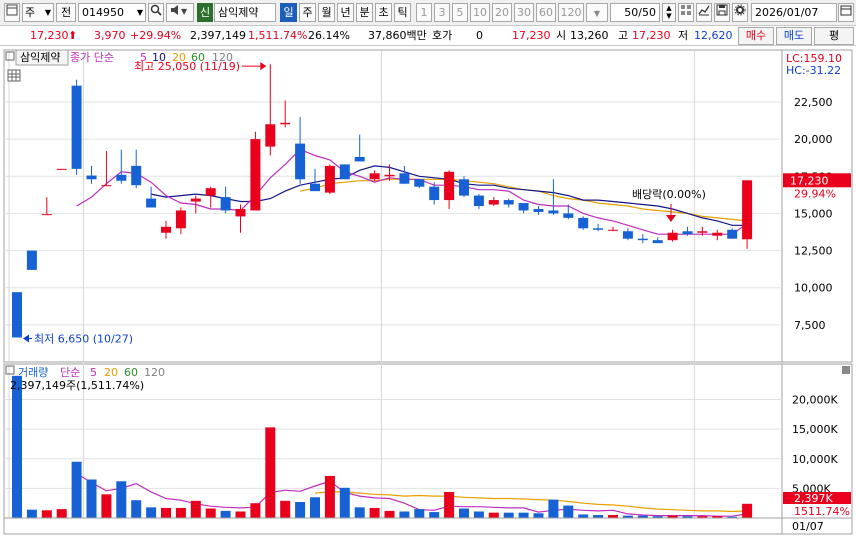 Image resolution: width=856 pixels, height=542 pixels. I want to click on buy-button: 매수, so click(756, 36).